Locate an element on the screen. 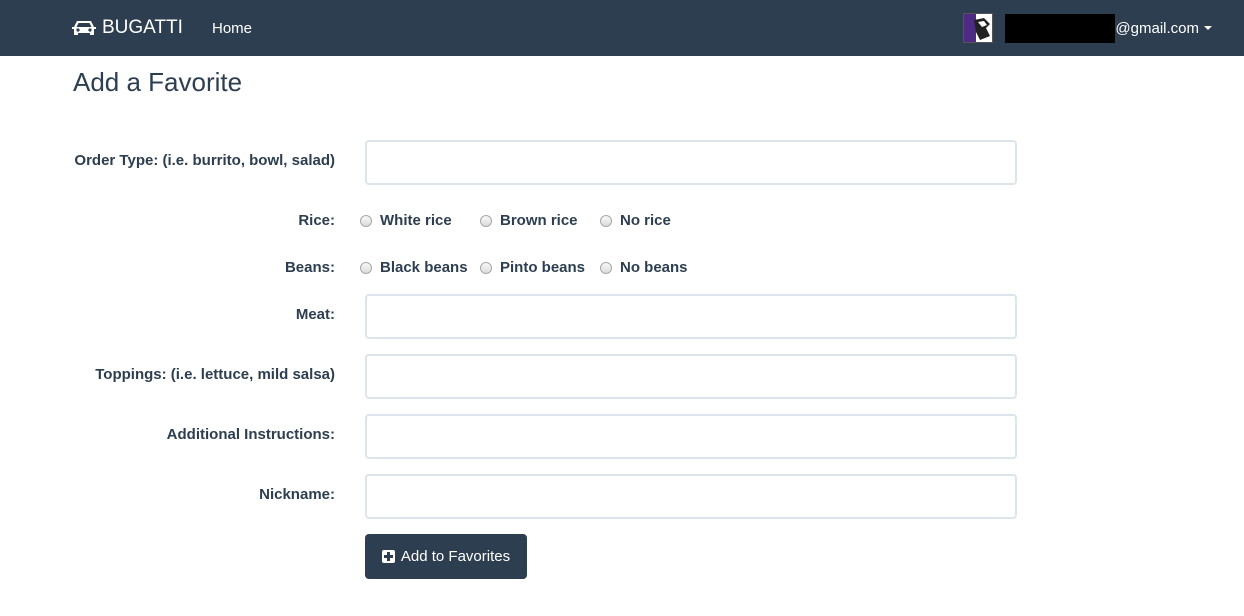 Image resolution: width=1244 pixels, height=616 pixels. user-email-suffix: @gmail.com is located at coordinates (1157, 28).